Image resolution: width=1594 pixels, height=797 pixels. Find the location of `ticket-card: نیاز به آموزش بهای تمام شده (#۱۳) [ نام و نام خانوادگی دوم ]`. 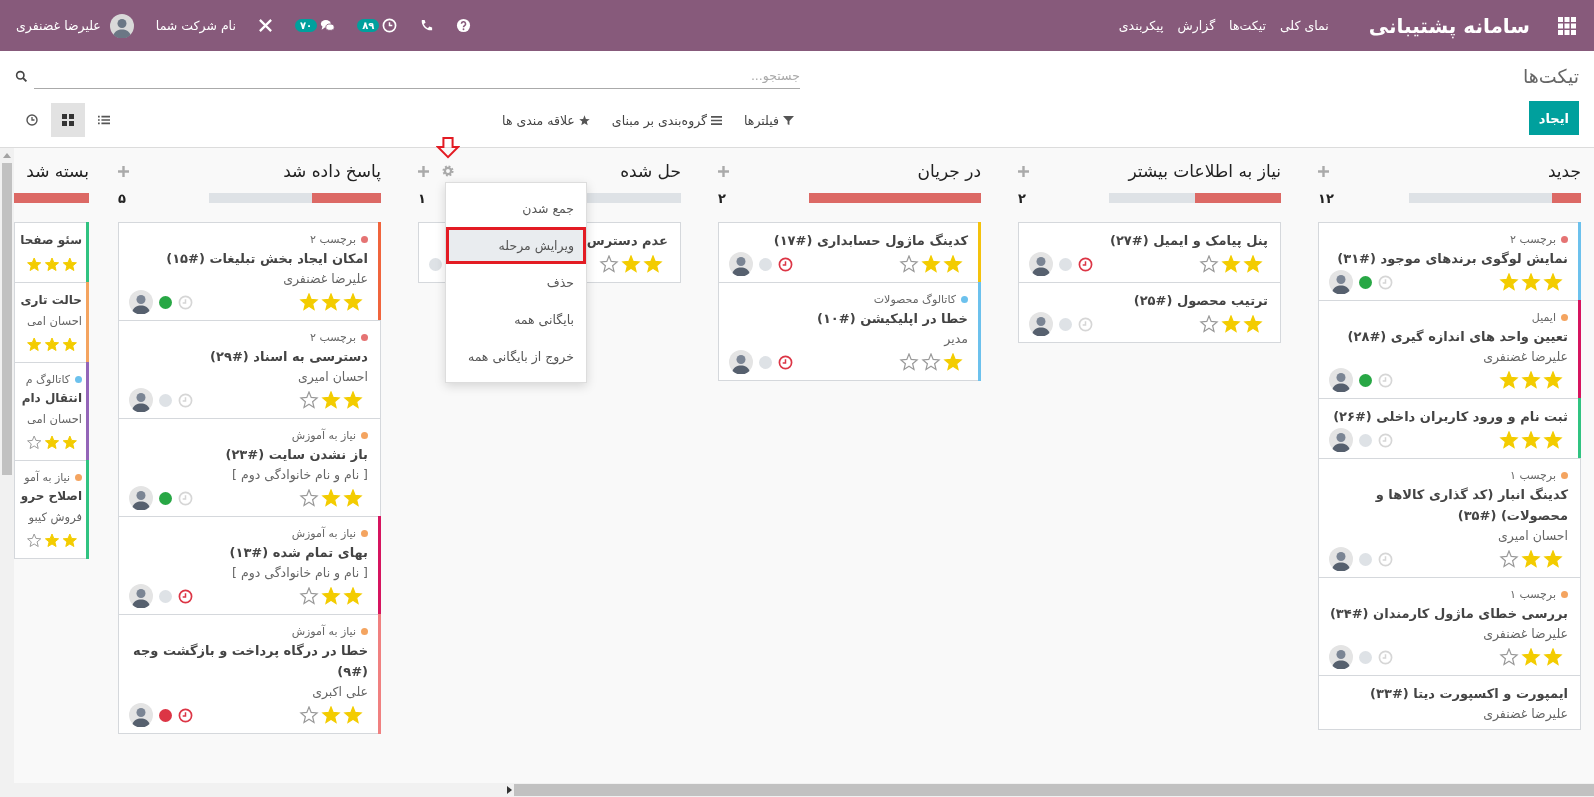

ticket-card: نیاز به آموزش بهای تمام شده (#۱۳) [ نام و نام خانوادگی دوم ] is located at coordinates (249, 565).